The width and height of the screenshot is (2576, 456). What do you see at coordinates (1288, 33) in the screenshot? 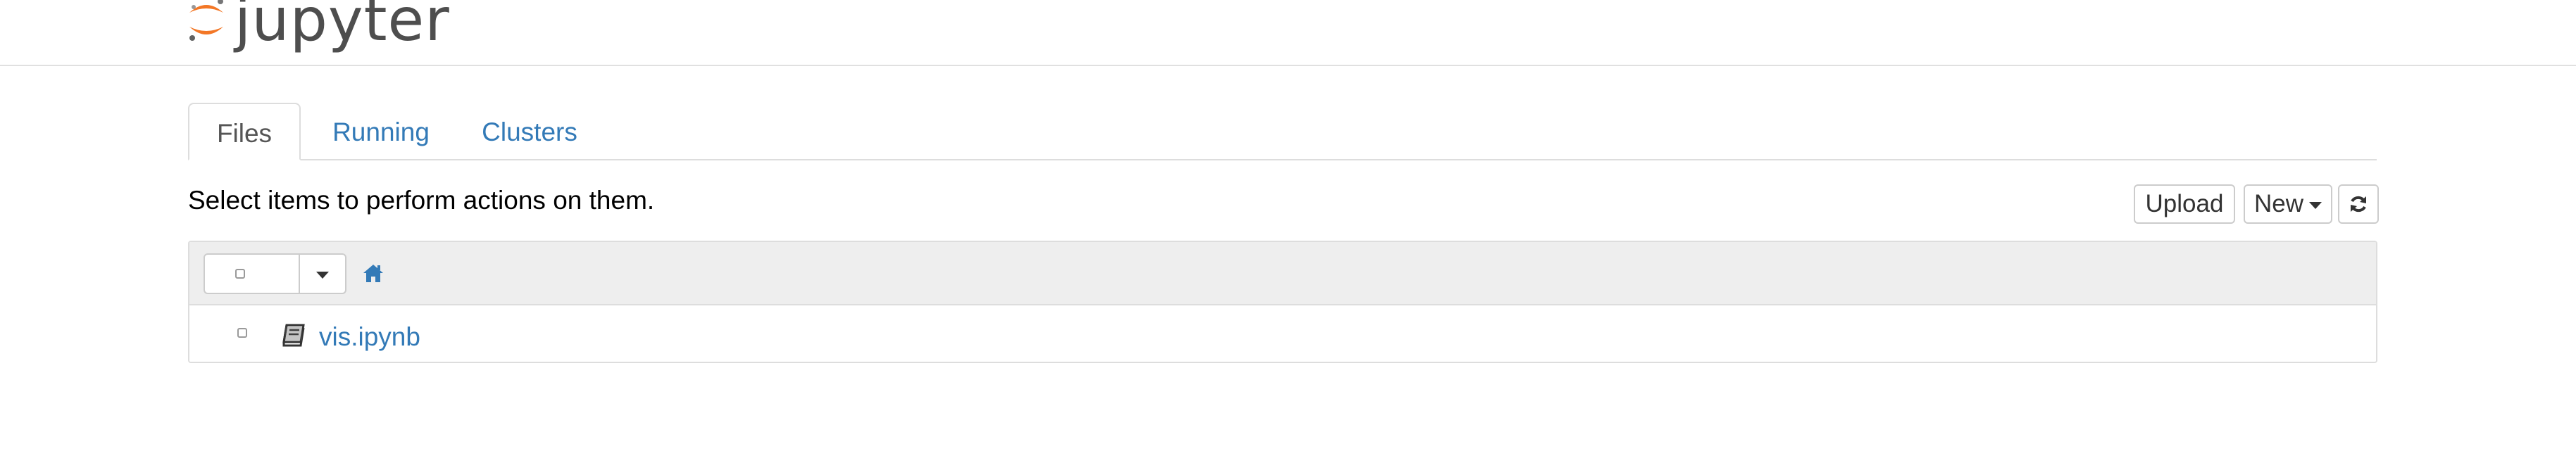
I see `header-bar: jupyter` at bounding box center [1288, 33].